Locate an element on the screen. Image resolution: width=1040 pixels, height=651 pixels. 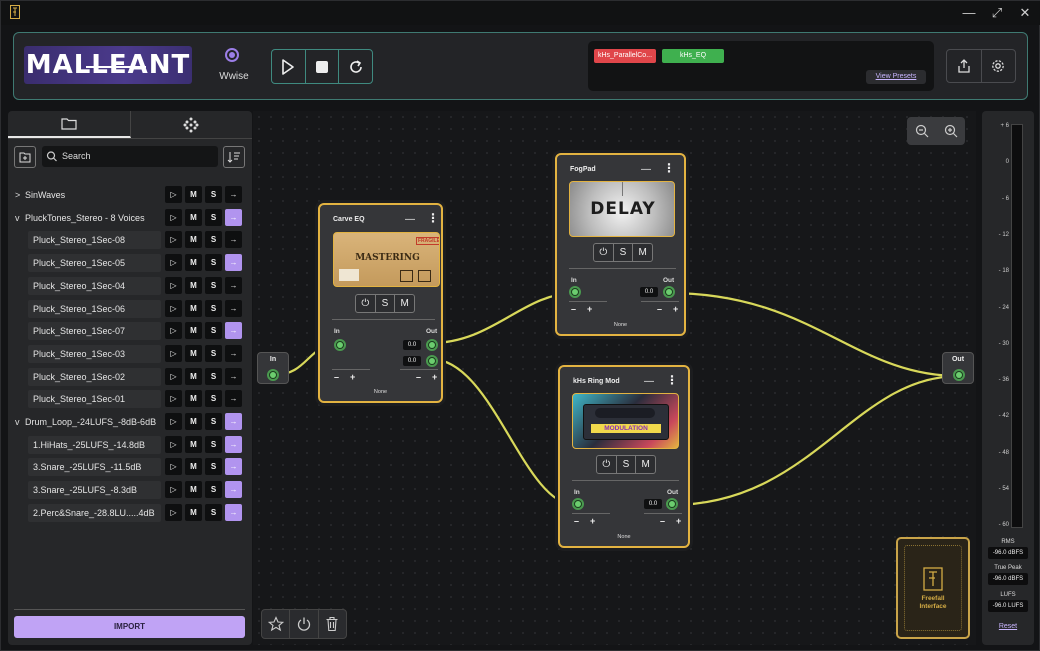
sort-button is located at coordinates (234, 157).